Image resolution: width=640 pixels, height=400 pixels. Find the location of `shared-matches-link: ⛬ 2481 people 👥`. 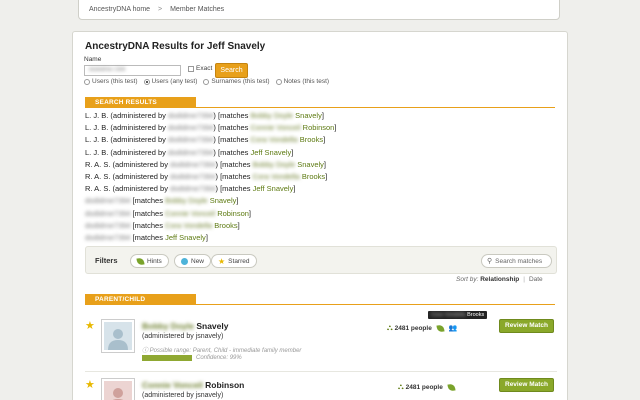

shared-matches-link: ⛬ 2481 people 👥 is located at coordinates (422, 328).